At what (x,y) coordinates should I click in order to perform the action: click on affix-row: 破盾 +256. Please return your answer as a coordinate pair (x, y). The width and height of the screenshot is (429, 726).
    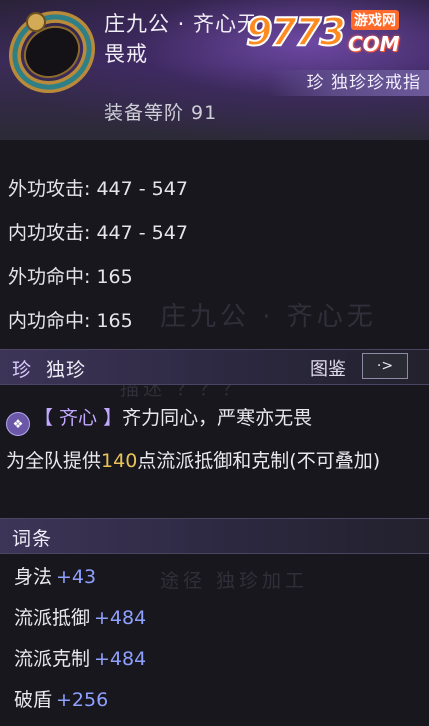
    Looking at the image, I should click on (80, 705).